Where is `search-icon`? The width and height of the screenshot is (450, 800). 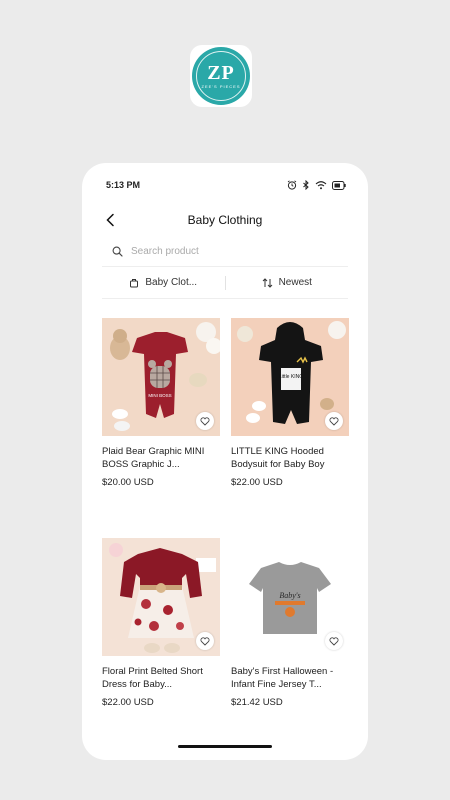
search-icon is located at coordinates (117, 251).